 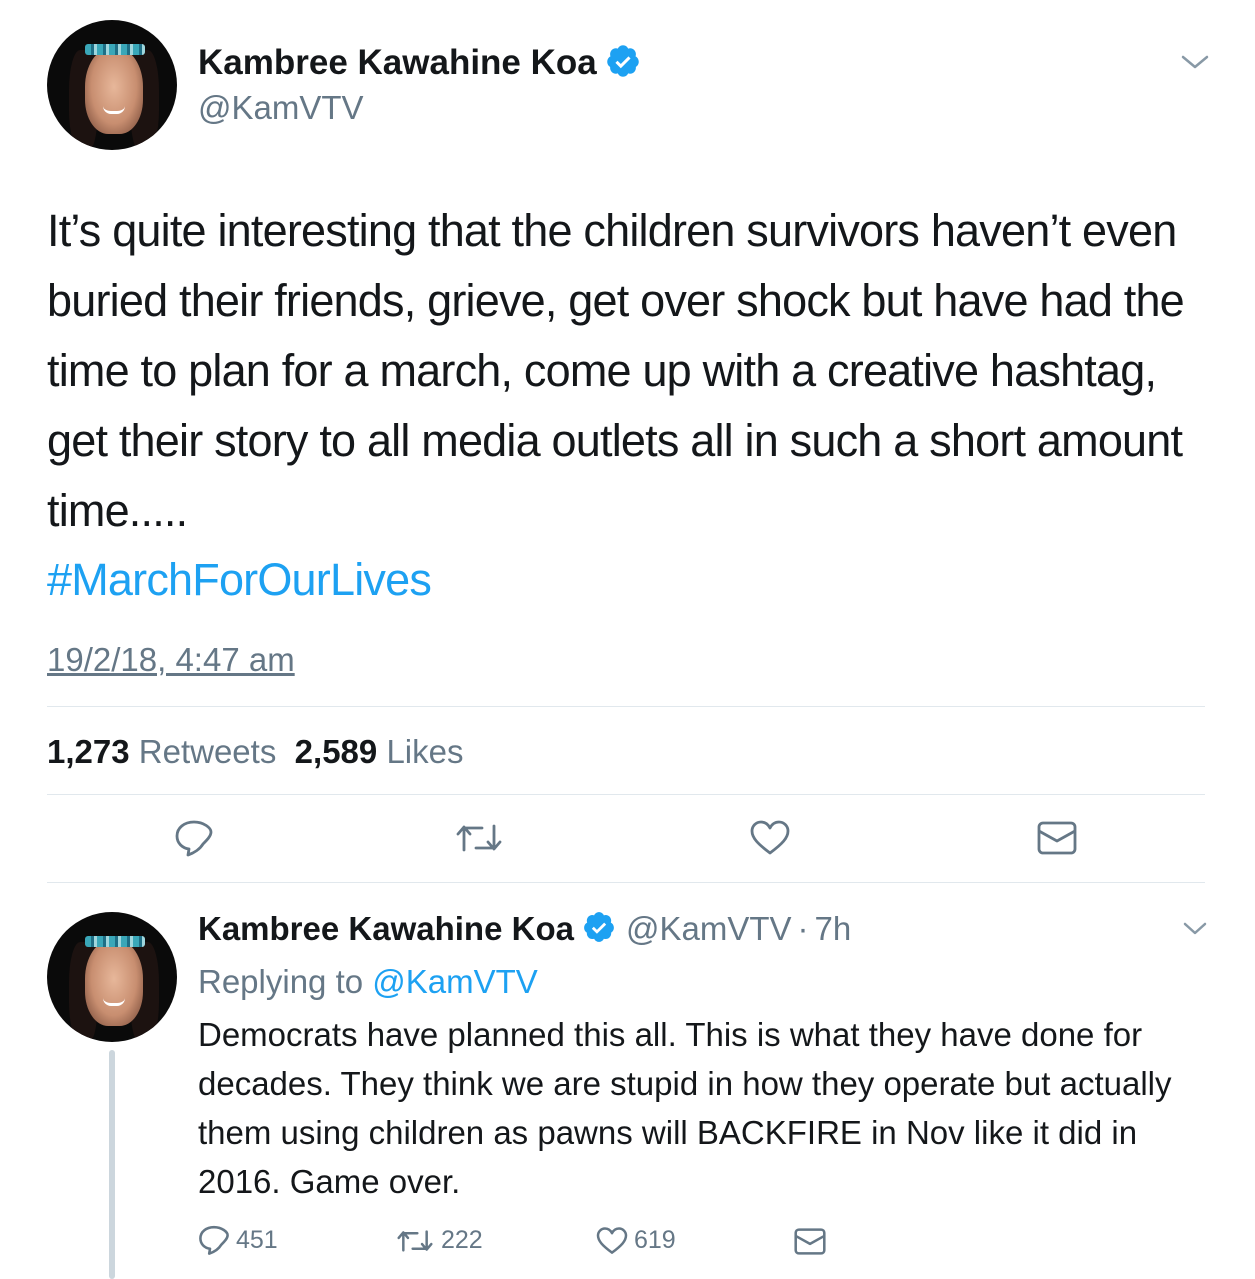 What do you see at coordinates (171, 660) in the screenshot?
I see `tweet-timestamp: 19/2/18, 4:47 am` at bounding box center [171, 660].